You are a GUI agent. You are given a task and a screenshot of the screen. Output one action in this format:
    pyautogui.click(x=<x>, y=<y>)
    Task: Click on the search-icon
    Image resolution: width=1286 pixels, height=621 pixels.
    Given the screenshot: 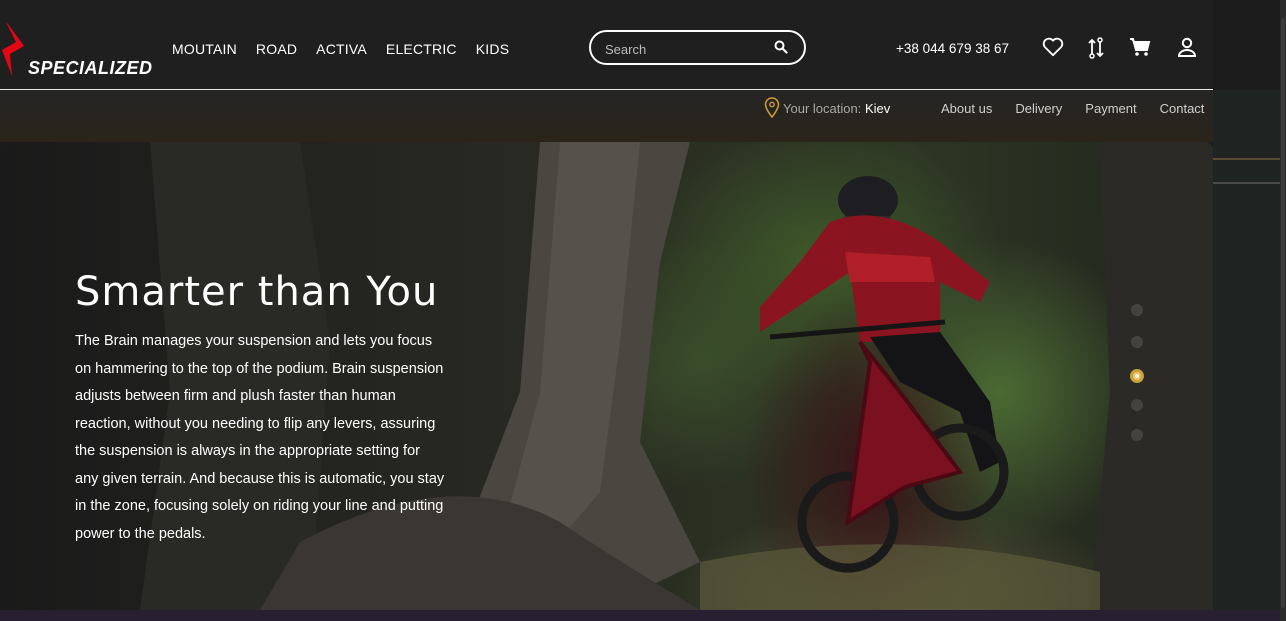 What is the action you would take?
    pyautogui.click(x=781, y=47)
    